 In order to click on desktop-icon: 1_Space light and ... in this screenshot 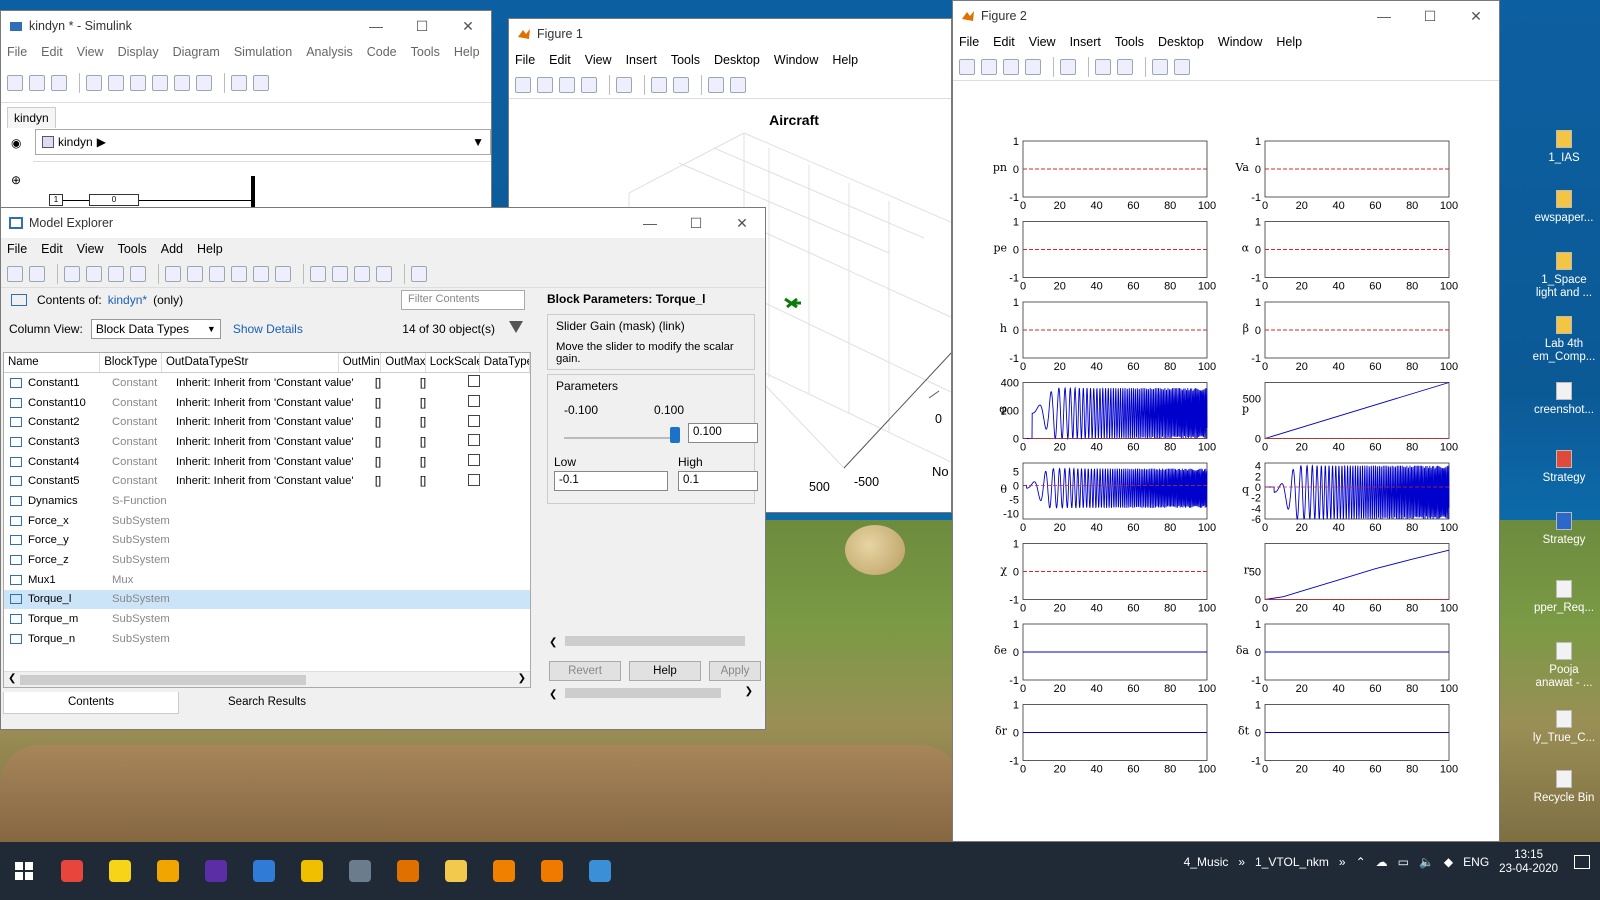, I will do `click(1564, 276)`.